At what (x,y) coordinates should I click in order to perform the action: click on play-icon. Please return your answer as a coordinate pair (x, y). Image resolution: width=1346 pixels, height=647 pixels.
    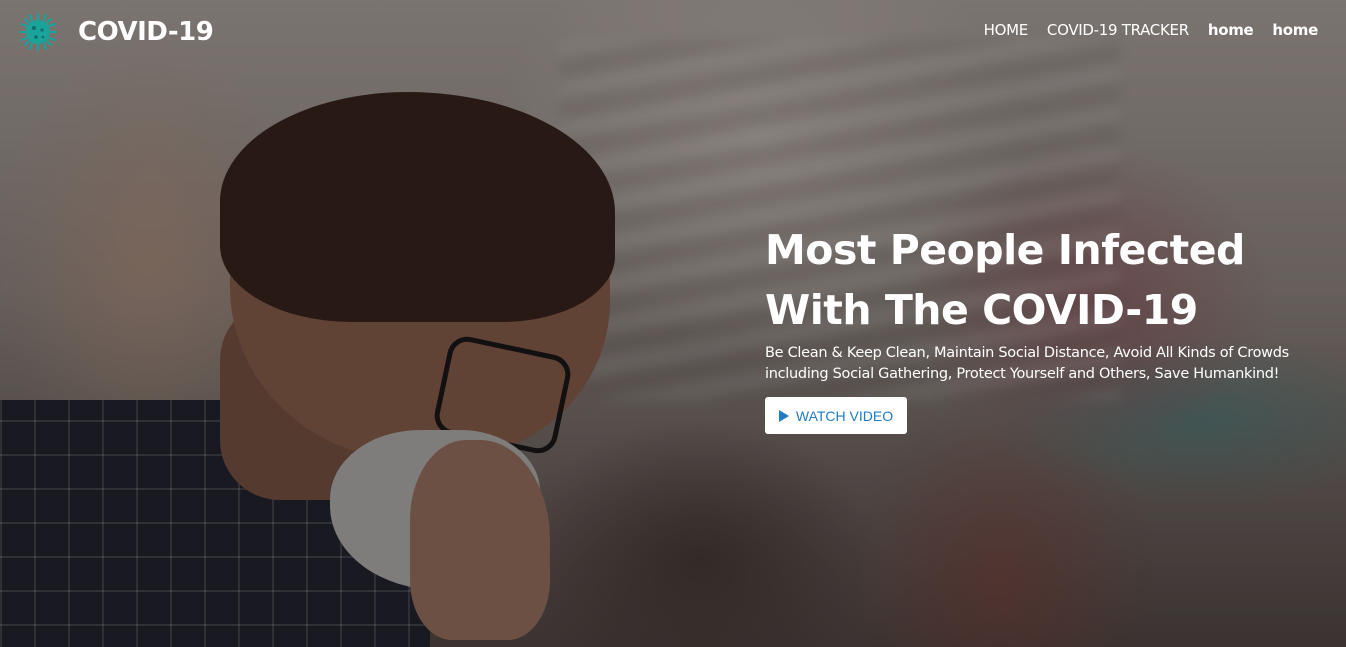
    Looking at the image, I should click on (783, 415).